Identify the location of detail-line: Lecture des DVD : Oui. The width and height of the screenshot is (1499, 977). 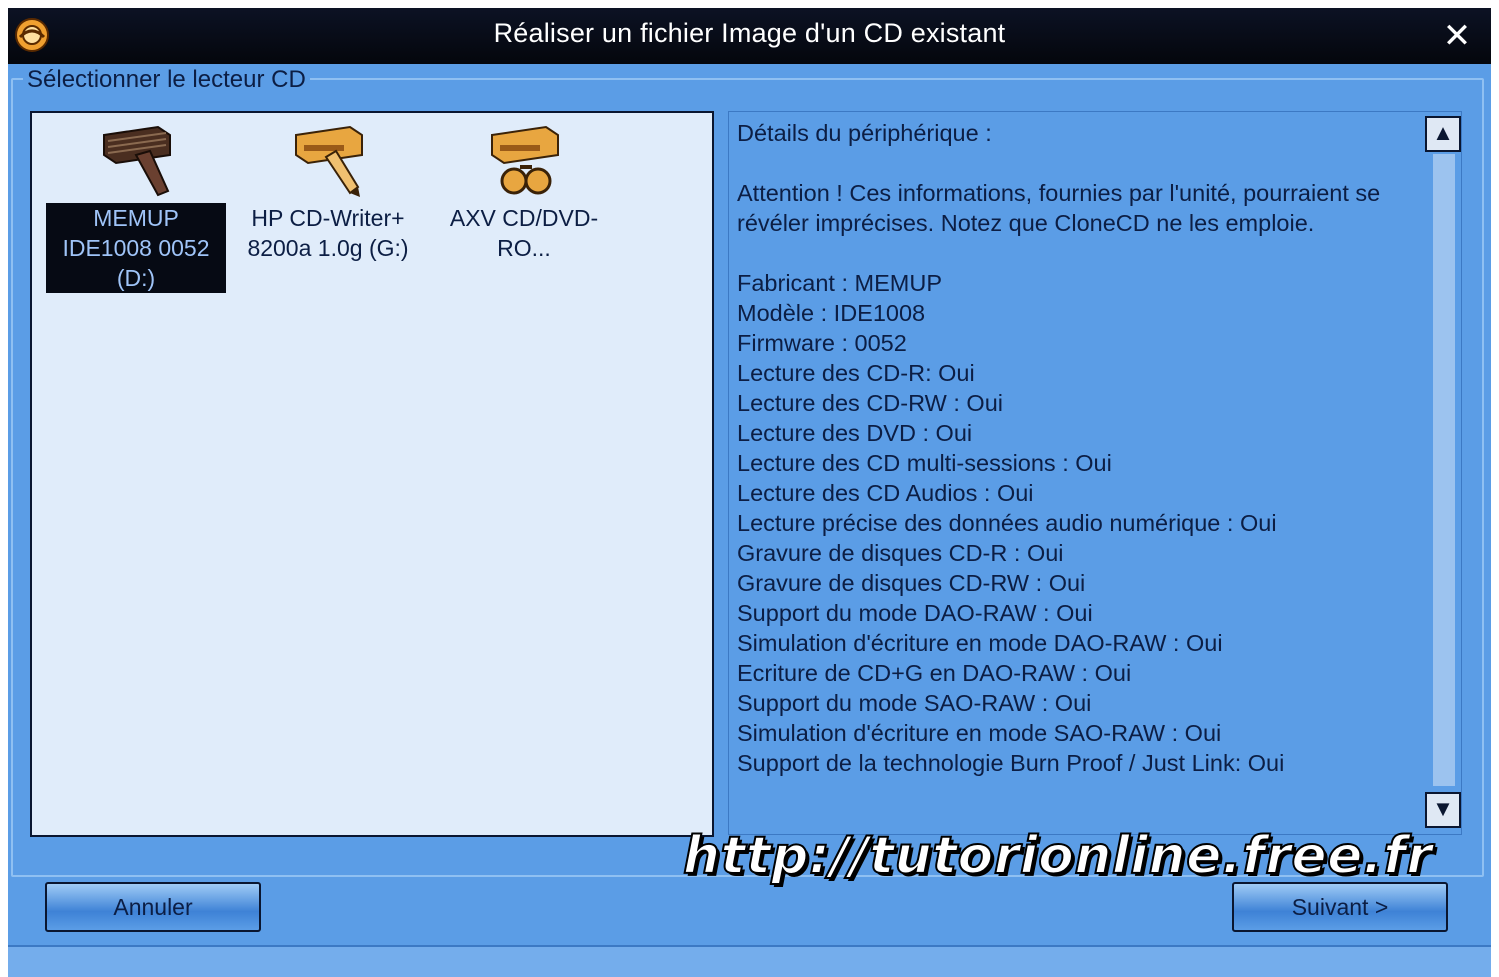
(855, 433).